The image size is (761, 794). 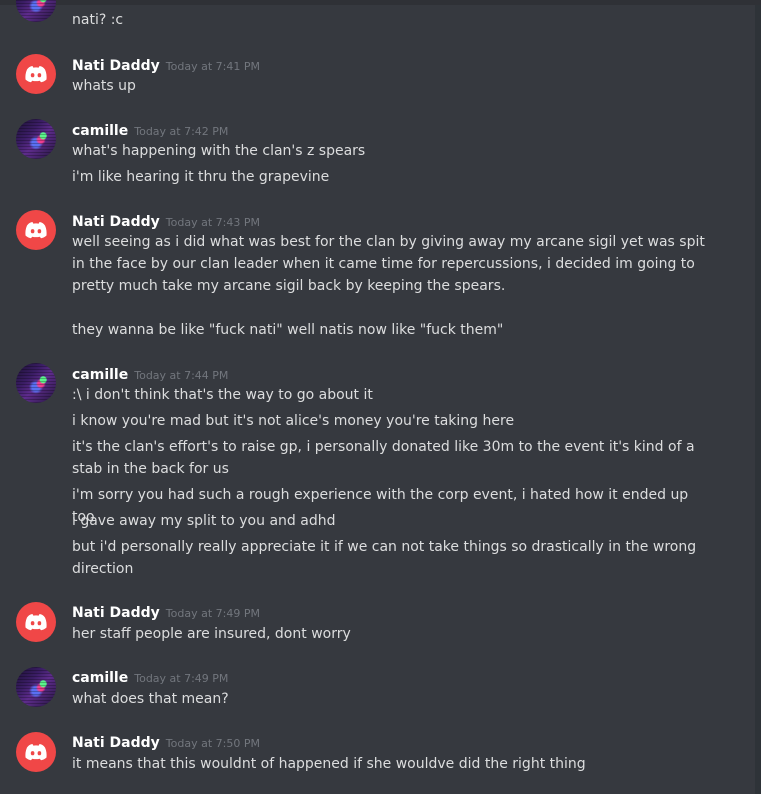 I want to click on message-line: i'm like hearing it thru the grapevine, so click(x=201, y=177).